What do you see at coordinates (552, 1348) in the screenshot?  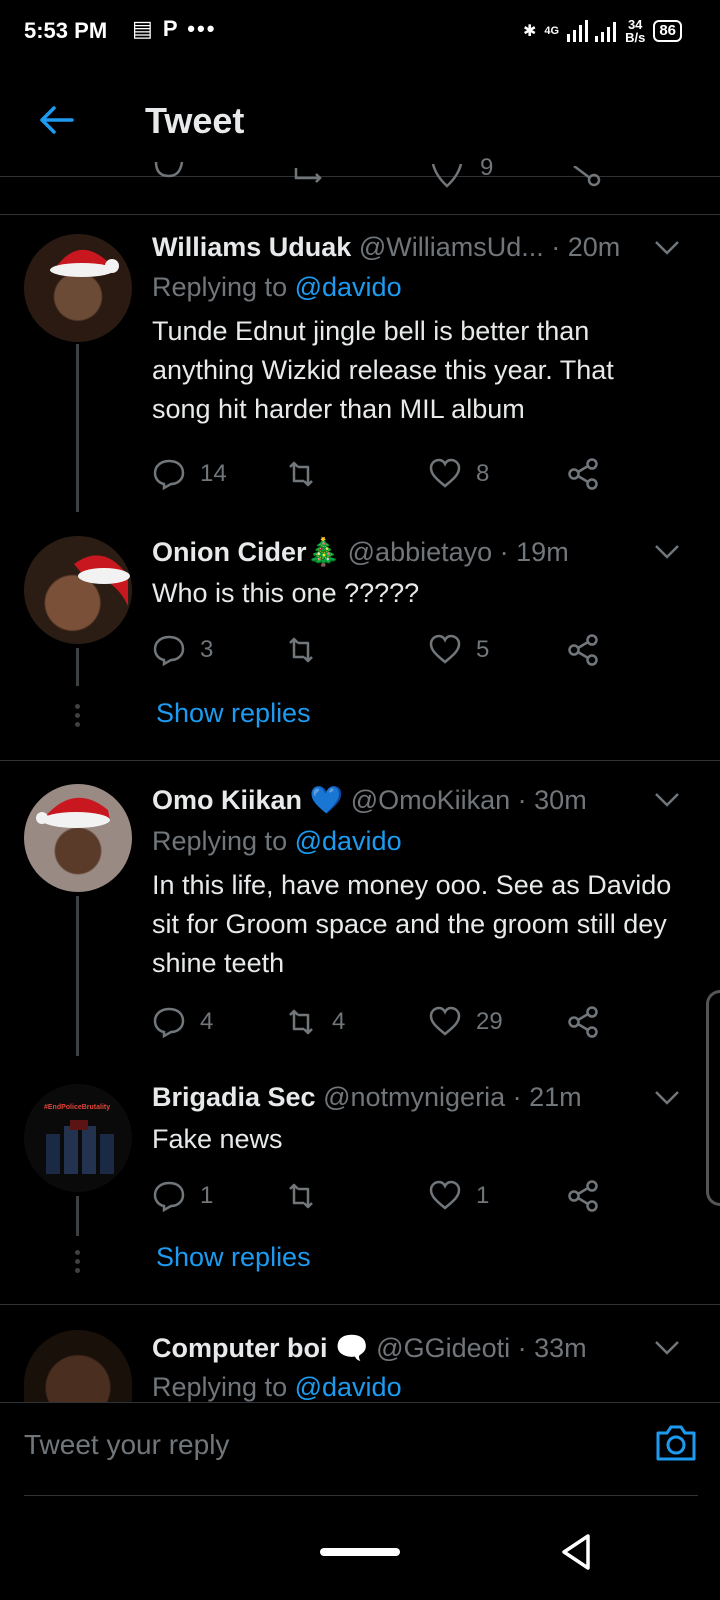 I see `tweet-time: · 33m` at bounding box center [552, 1348].